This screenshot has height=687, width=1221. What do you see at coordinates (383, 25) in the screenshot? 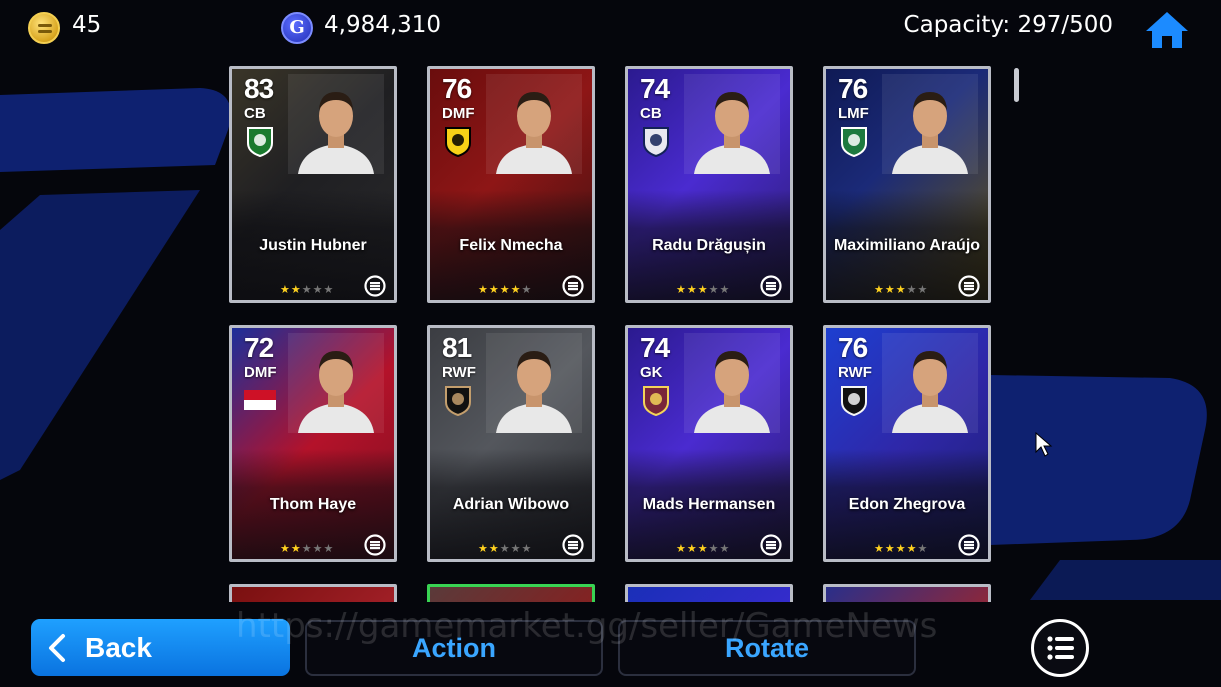
I see `gp-balance: 4,984,310` at bounding box center [383, 25].